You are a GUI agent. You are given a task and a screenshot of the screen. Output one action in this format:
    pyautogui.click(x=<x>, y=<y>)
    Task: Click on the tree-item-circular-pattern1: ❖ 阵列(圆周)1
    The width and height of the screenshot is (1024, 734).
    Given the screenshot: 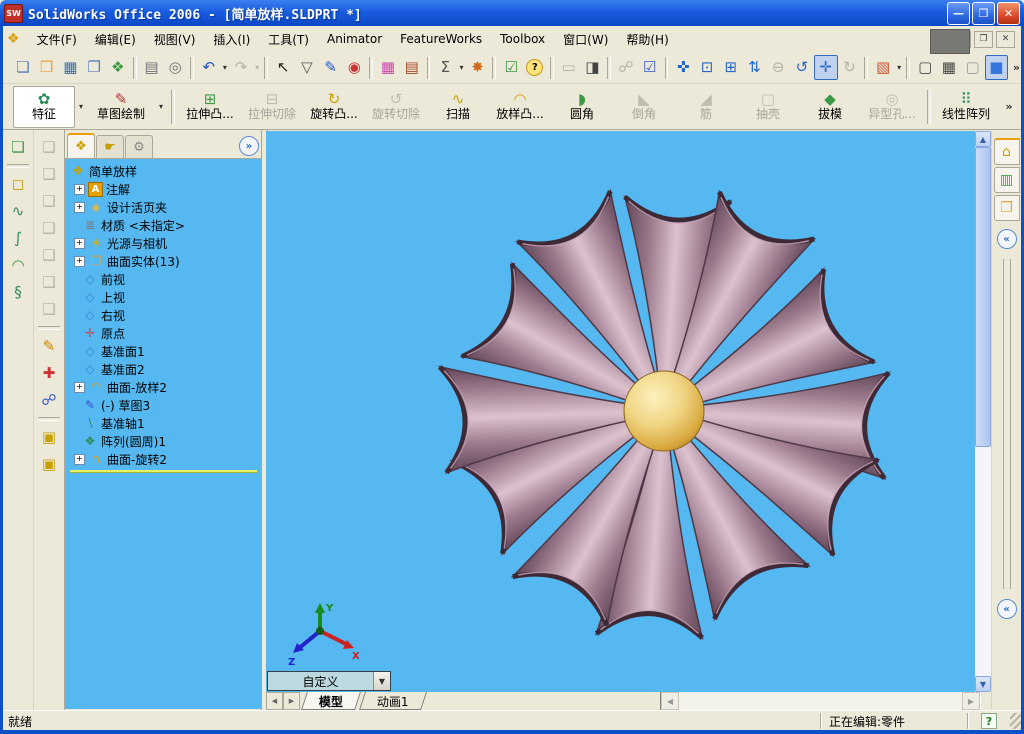 What is the action you would take?
    pyautogui.click(x=164, y=441)
    